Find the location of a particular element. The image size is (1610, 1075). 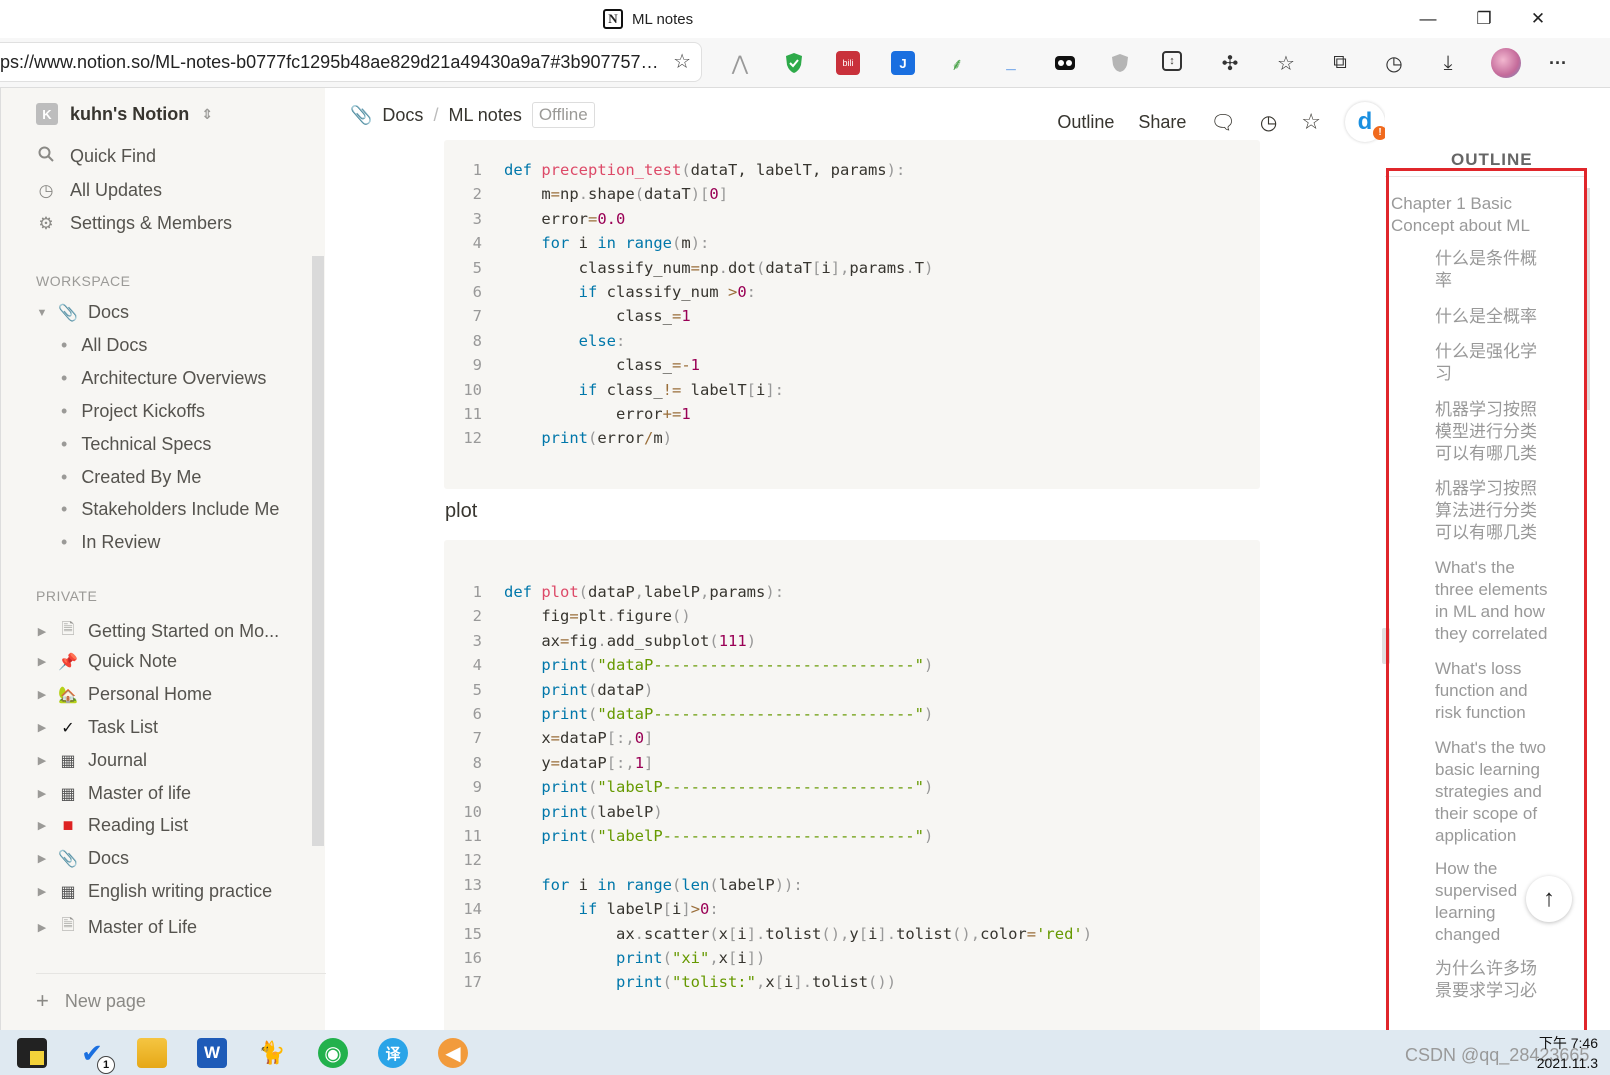

minimize-button: — is located at coordinates (1428, 19).